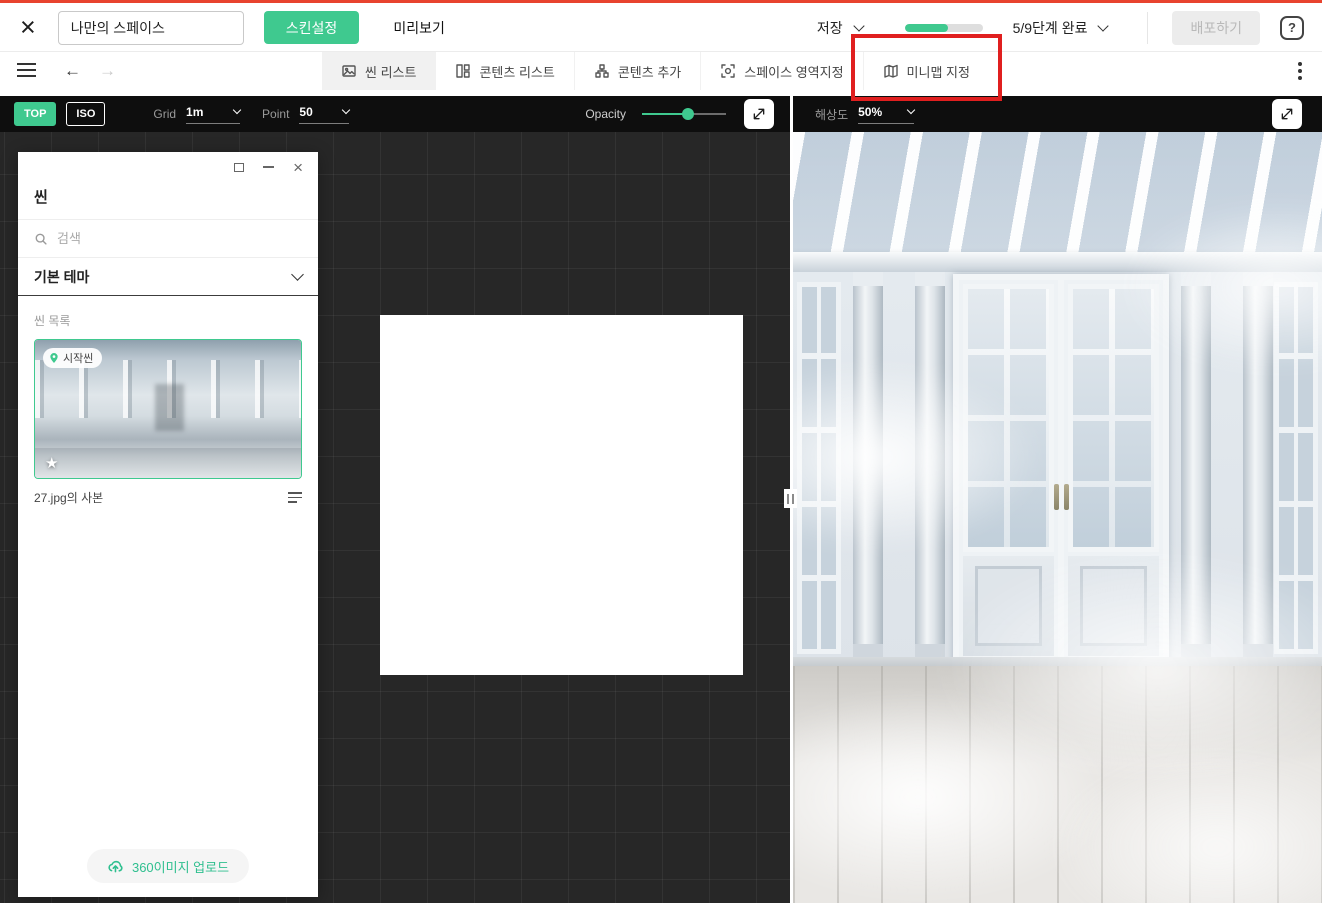 This screenshot has width=1322, height=903. Describe the element at coordinates (1057, 262) in the screenshot. I see `ceiling-beam` at that location.